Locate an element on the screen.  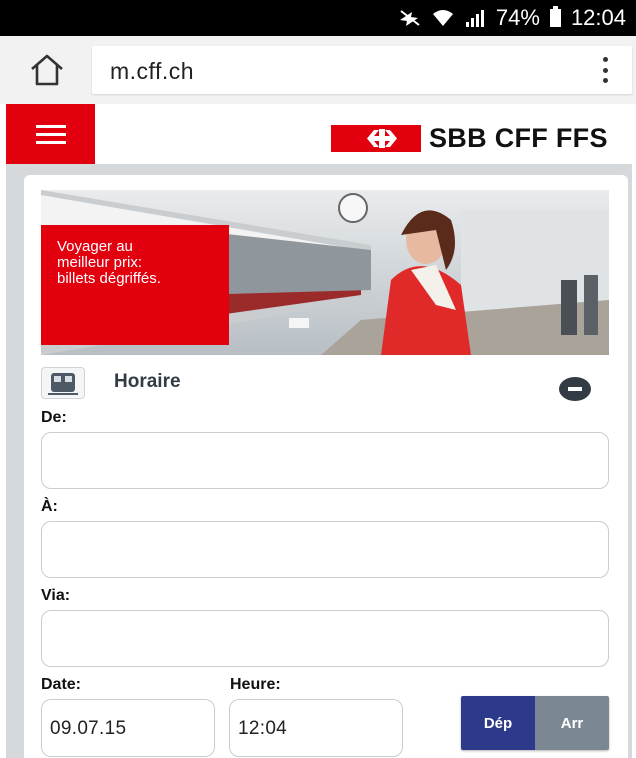
home-button is located at coordinates (47, 70).